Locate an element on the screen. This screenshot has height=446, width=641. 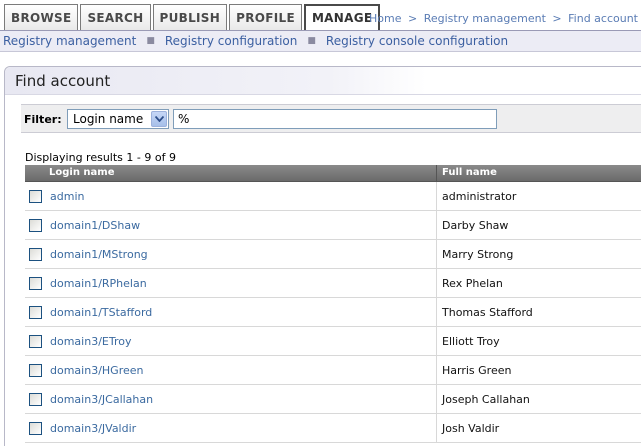
full-name-cell: Thomas Stafford is located at coordinates (487, 312).